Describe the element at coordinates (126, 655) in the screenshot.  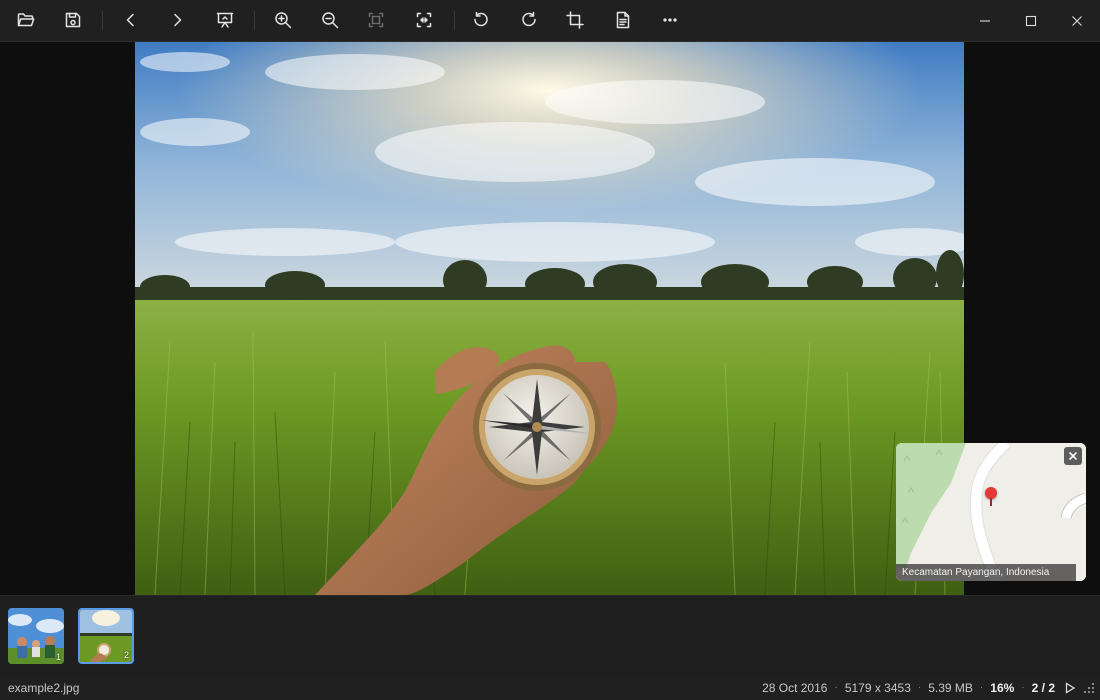
I see `thumbnail-index: 2` at that location.